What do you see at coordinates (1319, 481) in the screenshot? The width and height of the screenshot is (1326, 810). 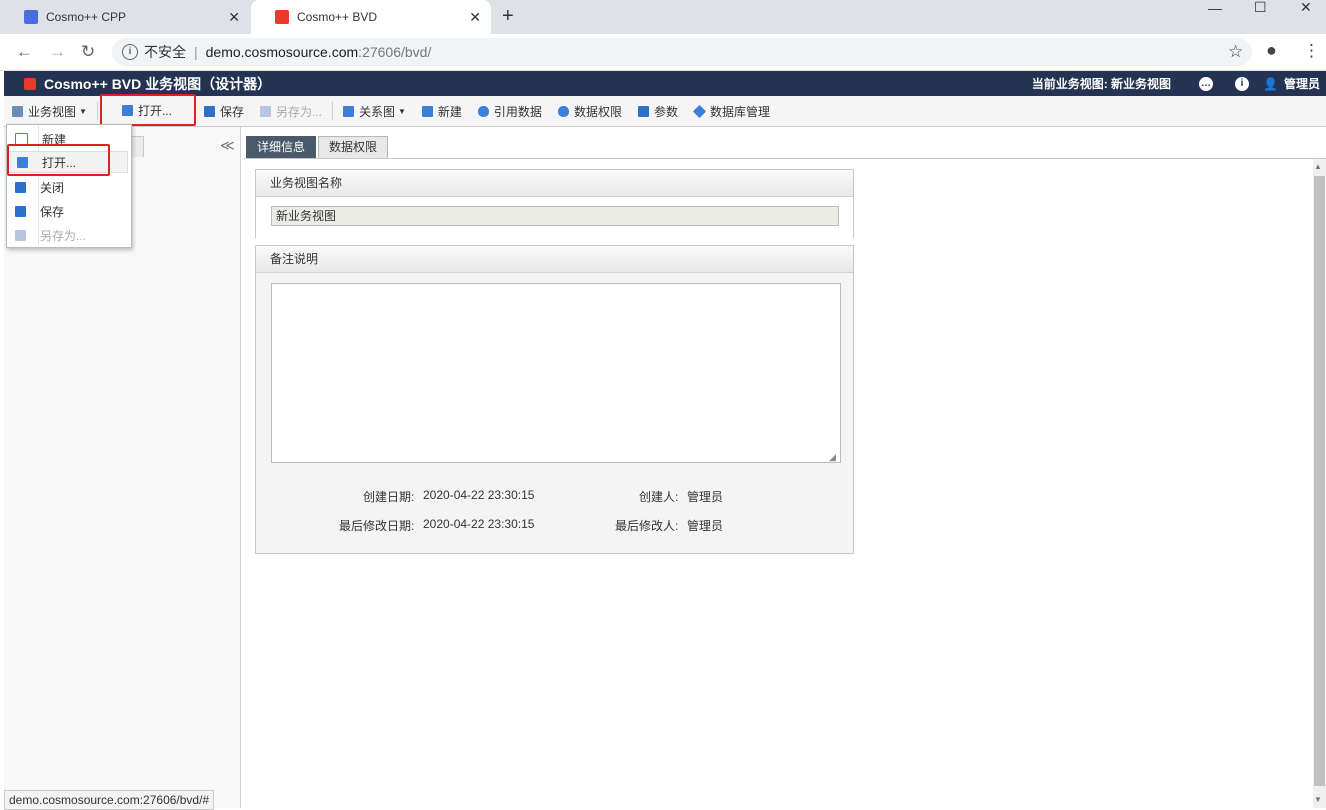 I see `scrollbar-thumb` at bounding box center [1319, 481].